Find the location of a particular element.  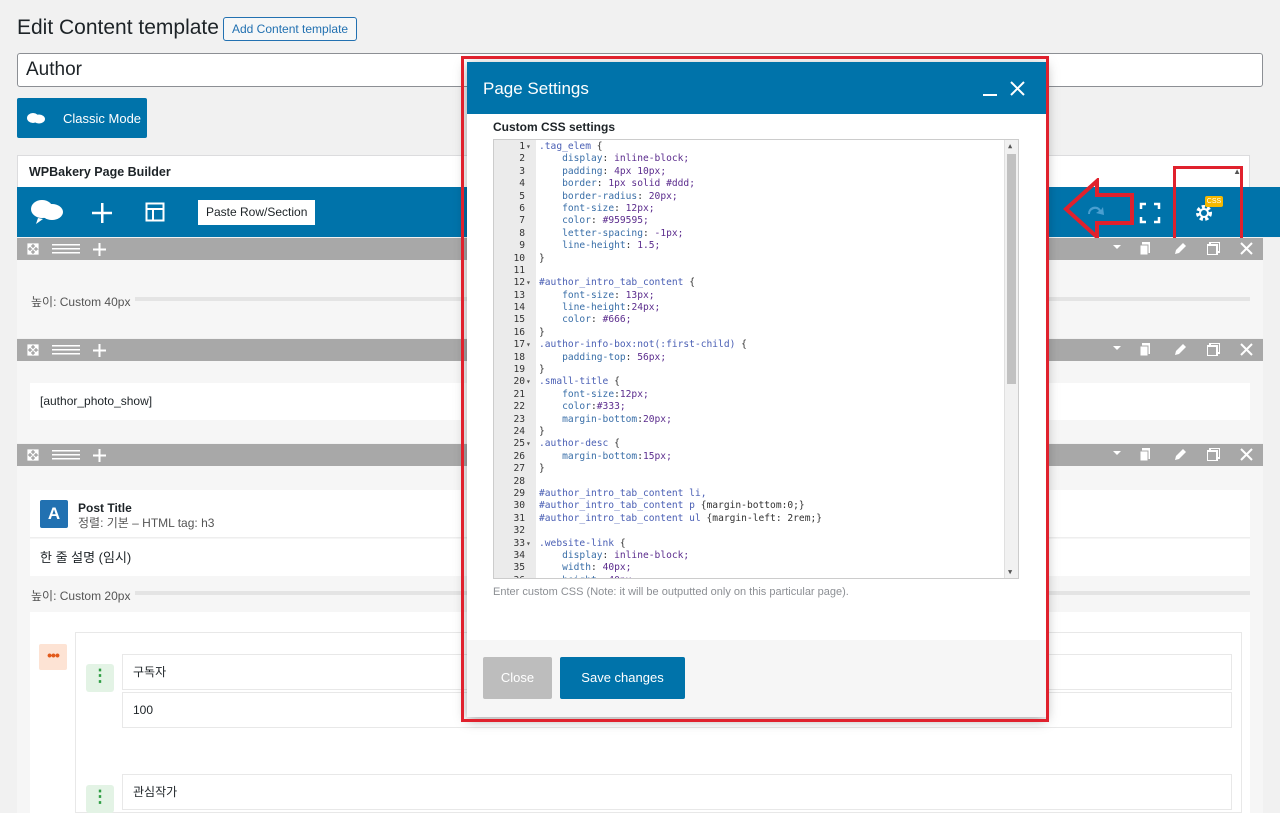

spacer-label: 높이: Custom 20px is located at coordinates (81, 596).